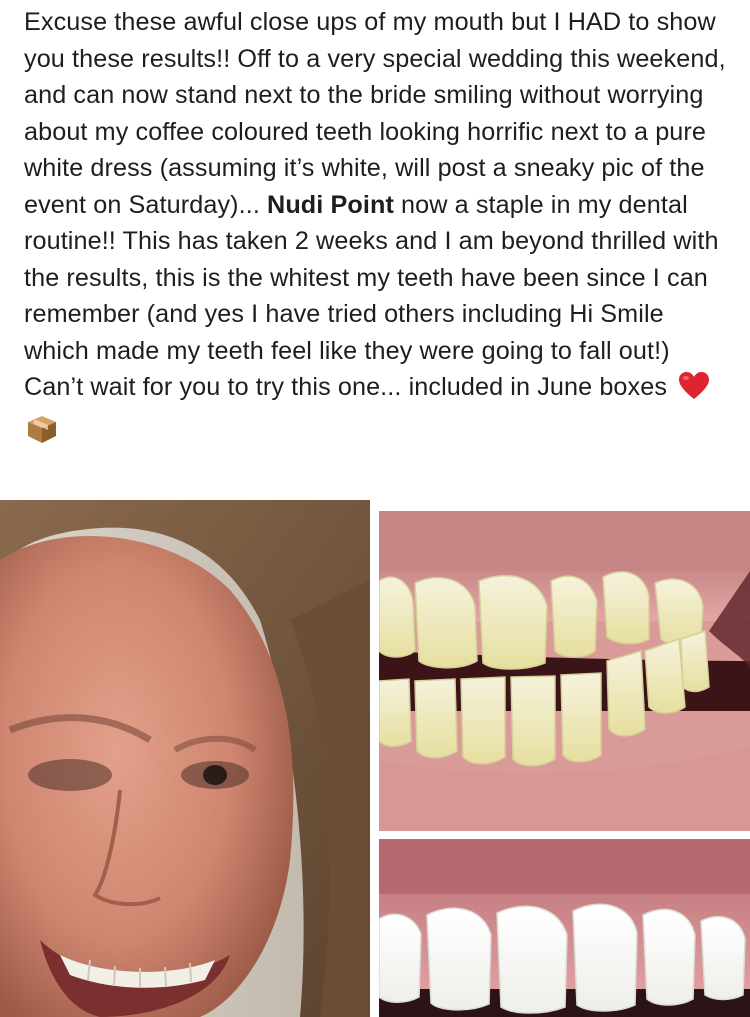 Image resolution: width=750 pixels, height=1017 pixels. Describe the element at coordinates (564, 928) in the screenshot. I see `teeth-closeup-bottom-photo` at that location.